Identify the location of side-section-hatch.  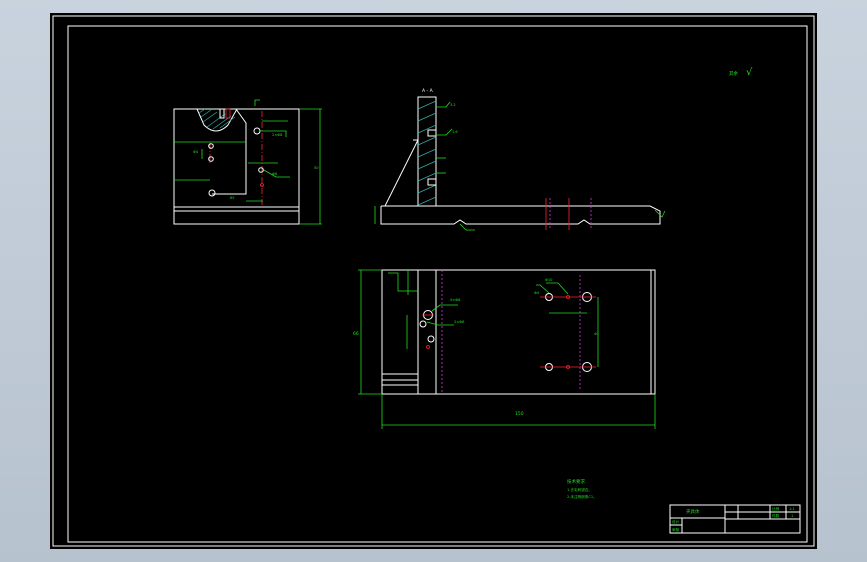
(427, 153).